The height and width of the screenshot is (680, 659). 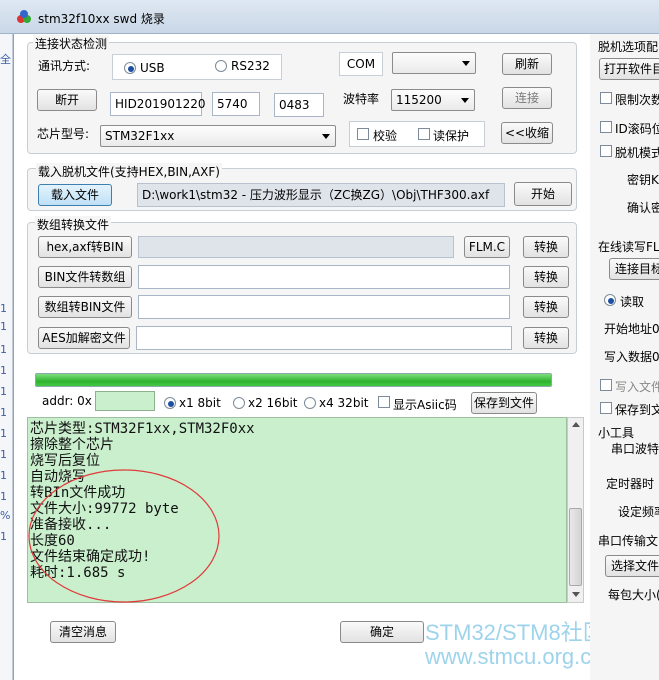 What do you see at coordinates (73, 224) in the screenshot?
I see `convert-group-title: 数组转换文件` at bounding box center [73, 224].